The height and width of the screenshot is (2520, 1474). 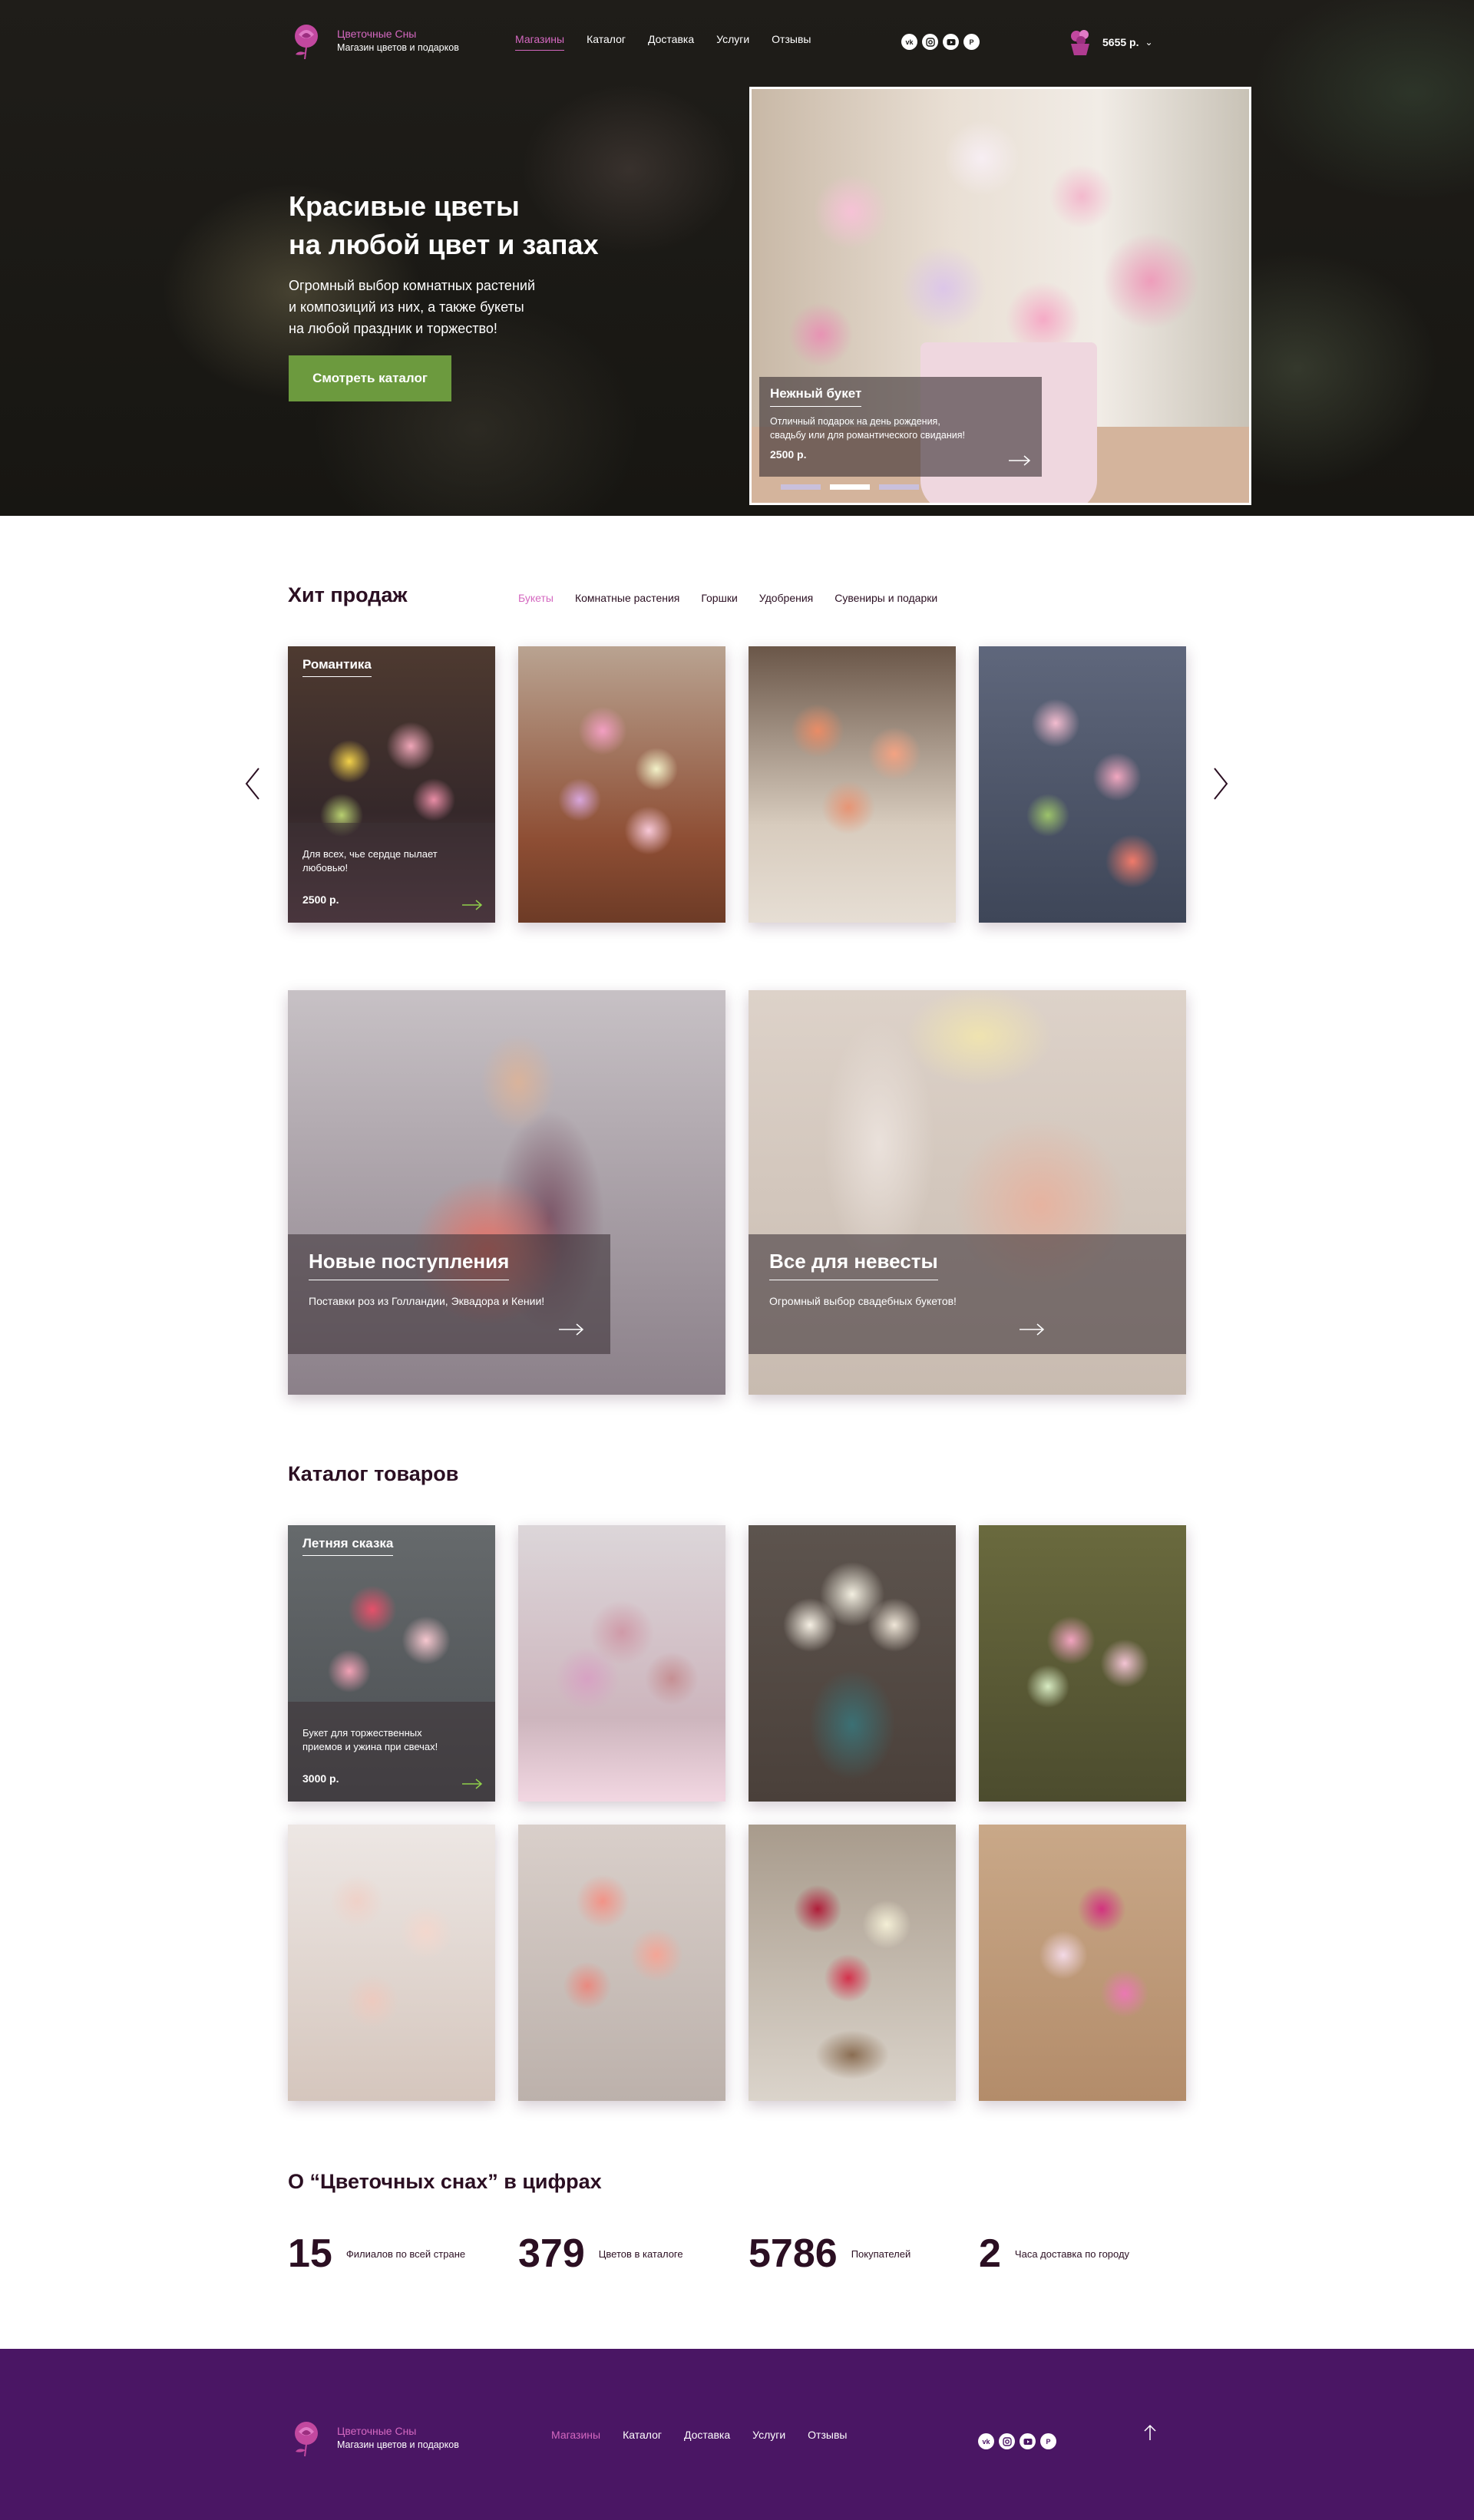 What do you see at coordinates (398, 2445) in the screenshot?
I see `footer-logo-subtitle: Магазин цветов и подарков` at bounding box center [398, 2445].